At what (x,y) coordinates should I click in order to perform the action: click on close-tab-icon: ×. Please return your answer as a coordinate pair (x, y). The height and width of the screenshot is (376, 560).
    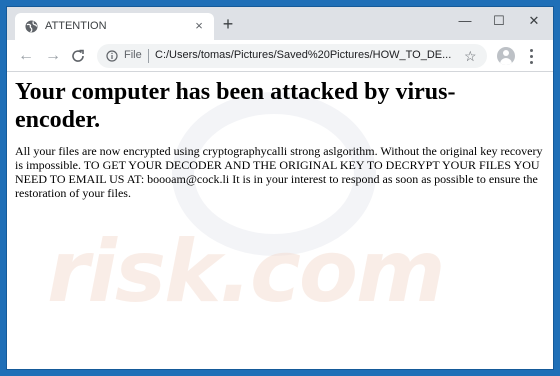
    Looking at the image, I should click on (199, 25).